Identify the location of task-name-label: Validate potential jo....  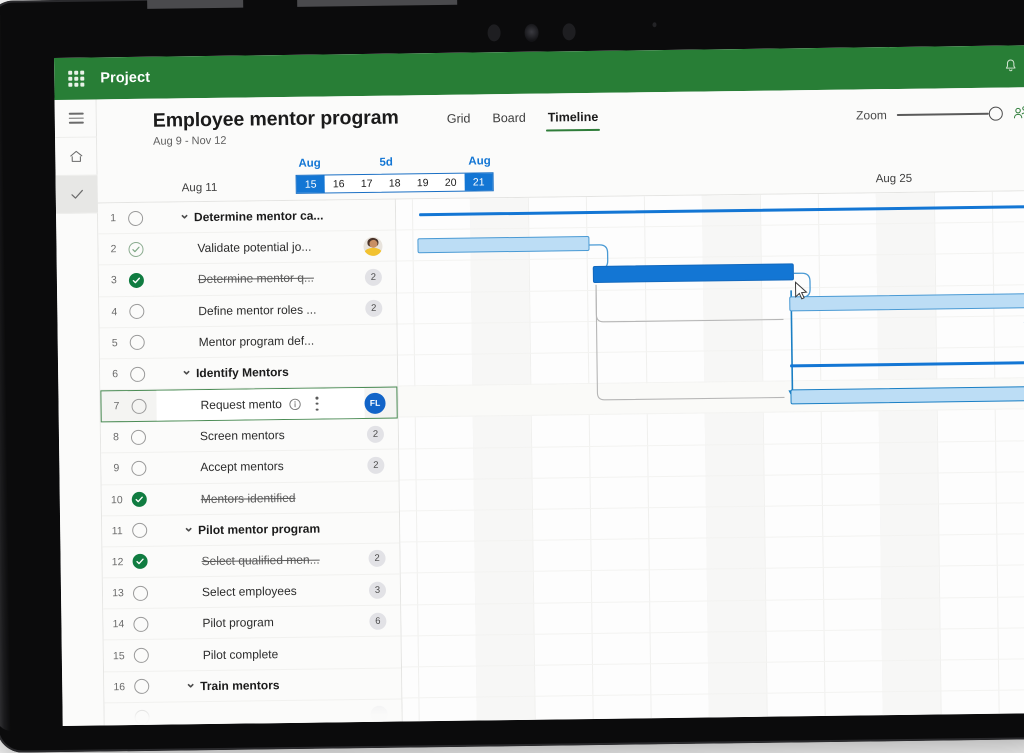
(258, 247).